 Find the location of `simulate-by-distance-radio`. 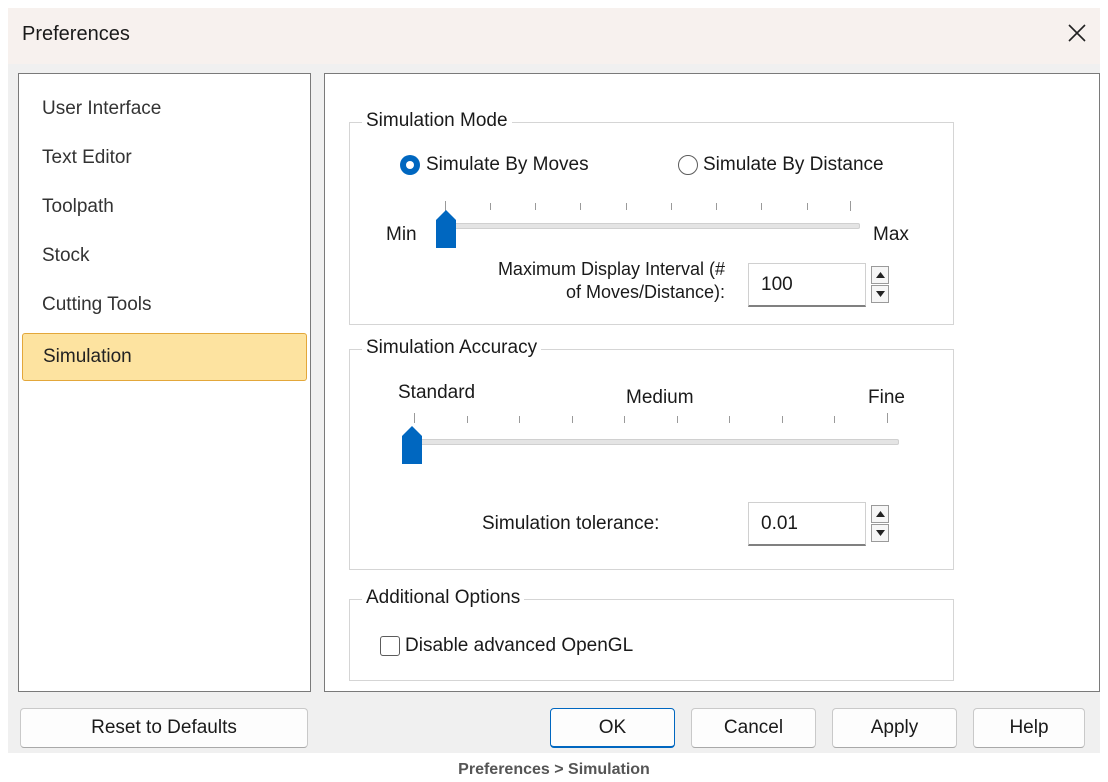

simulate-by-distance-radio is located at coordinates (688, 165).